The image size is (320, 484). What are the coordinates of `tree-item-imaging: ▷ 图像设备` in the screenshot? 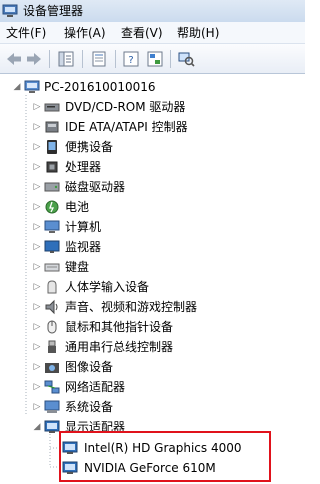 It's located at (152, 367).